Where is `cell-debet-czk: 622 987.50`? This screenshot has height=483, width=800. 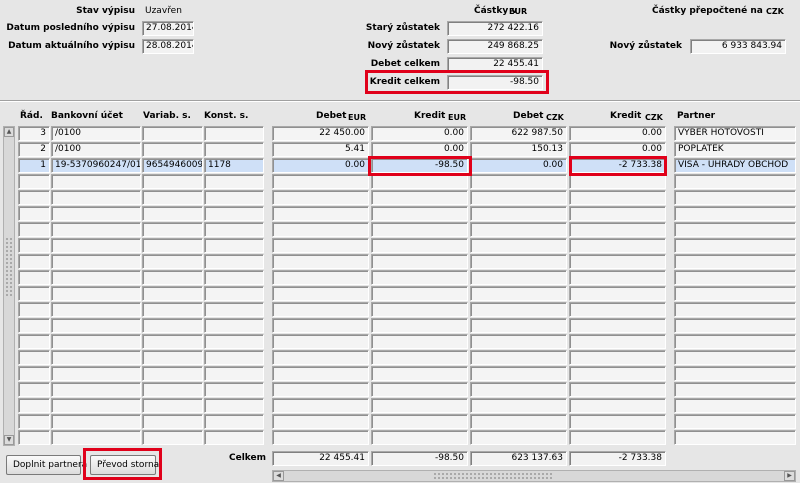
cell-debet-czk: 622 987.50 is located at coordinates (518, 133).